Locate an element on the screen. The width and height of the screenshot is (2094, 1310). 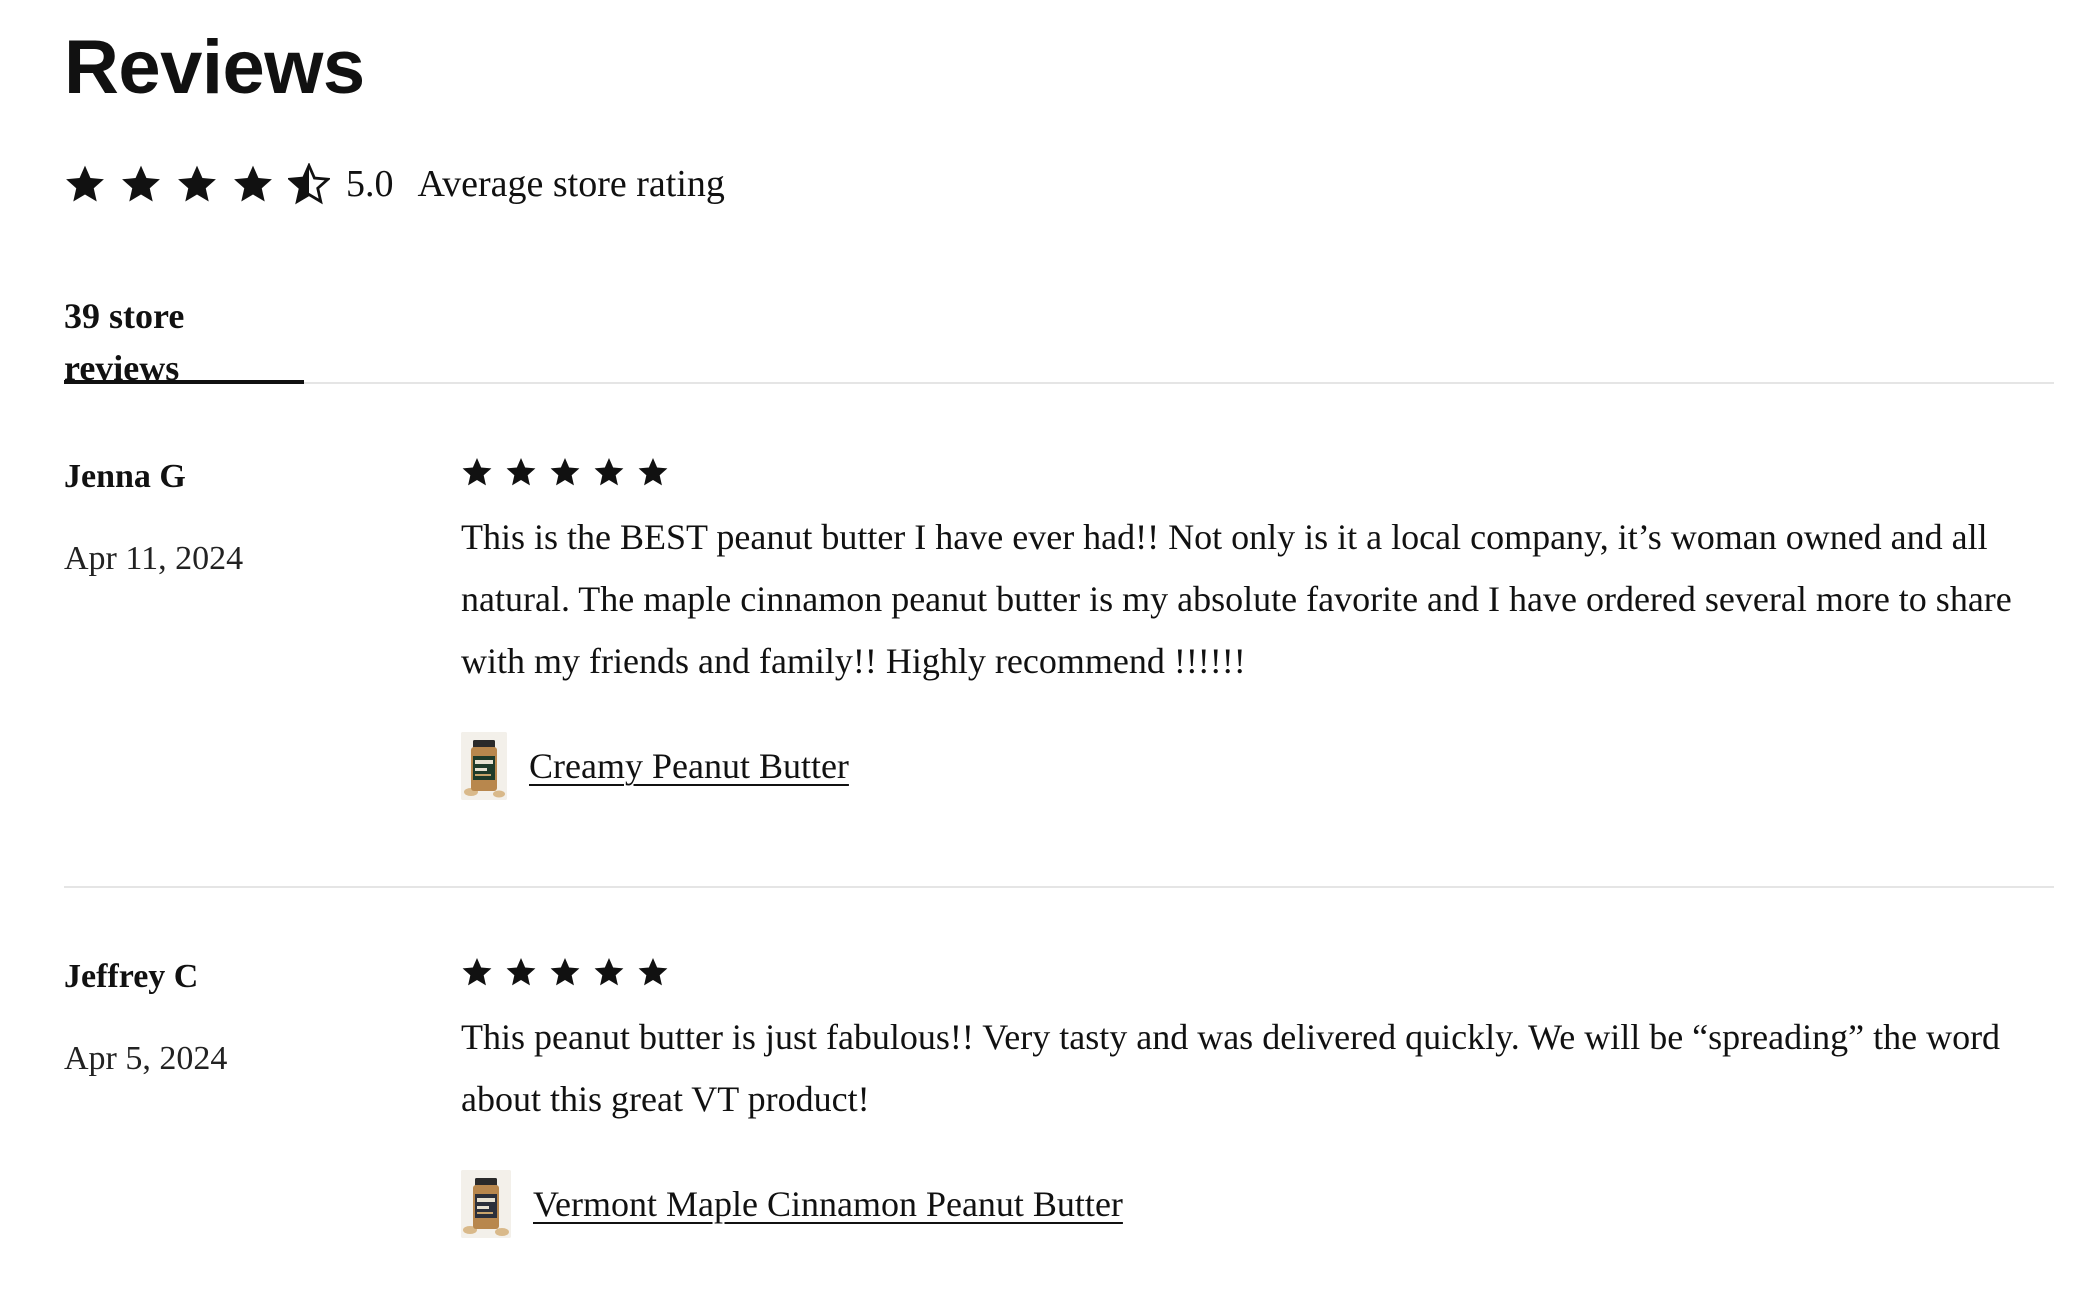
page-title: Reviews is located at coordinates (214, 67).